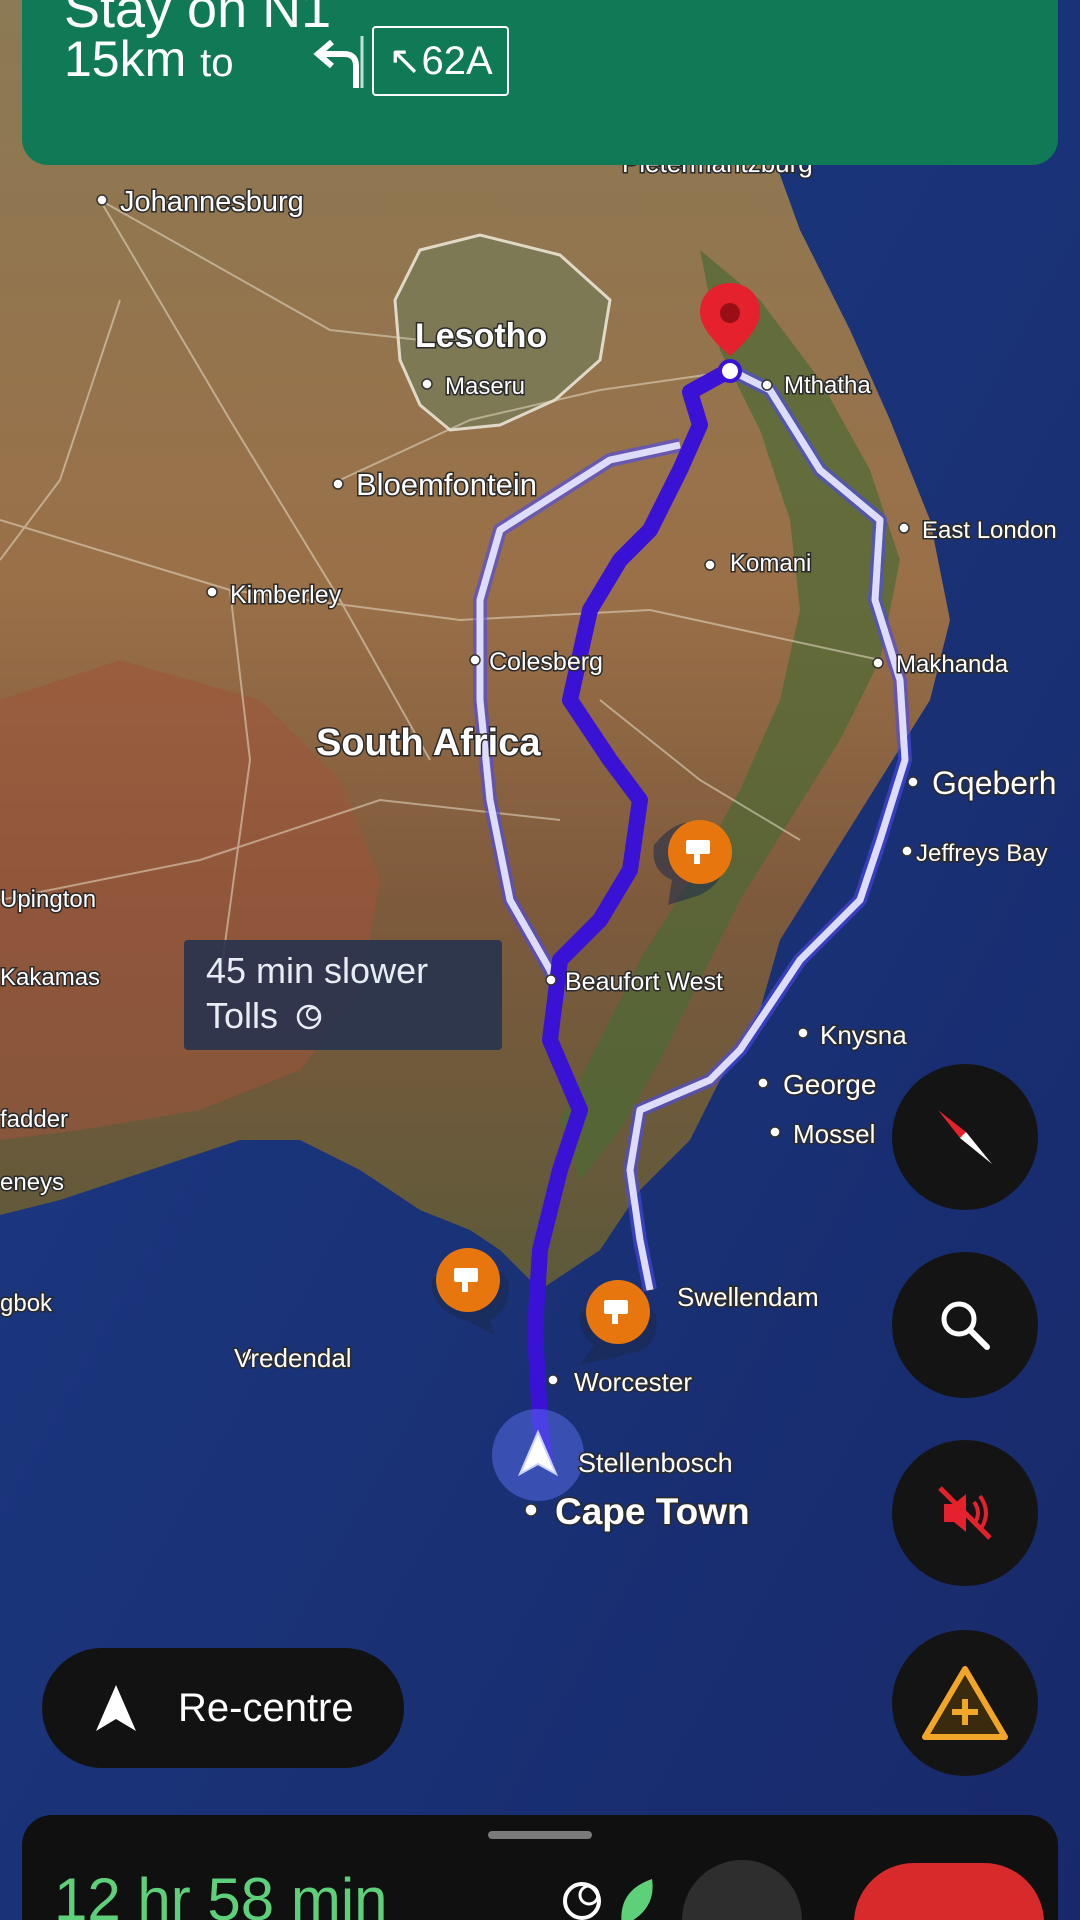 The image size is (1080, 1920). I want to click on drag-handle, so click(540, 1835).